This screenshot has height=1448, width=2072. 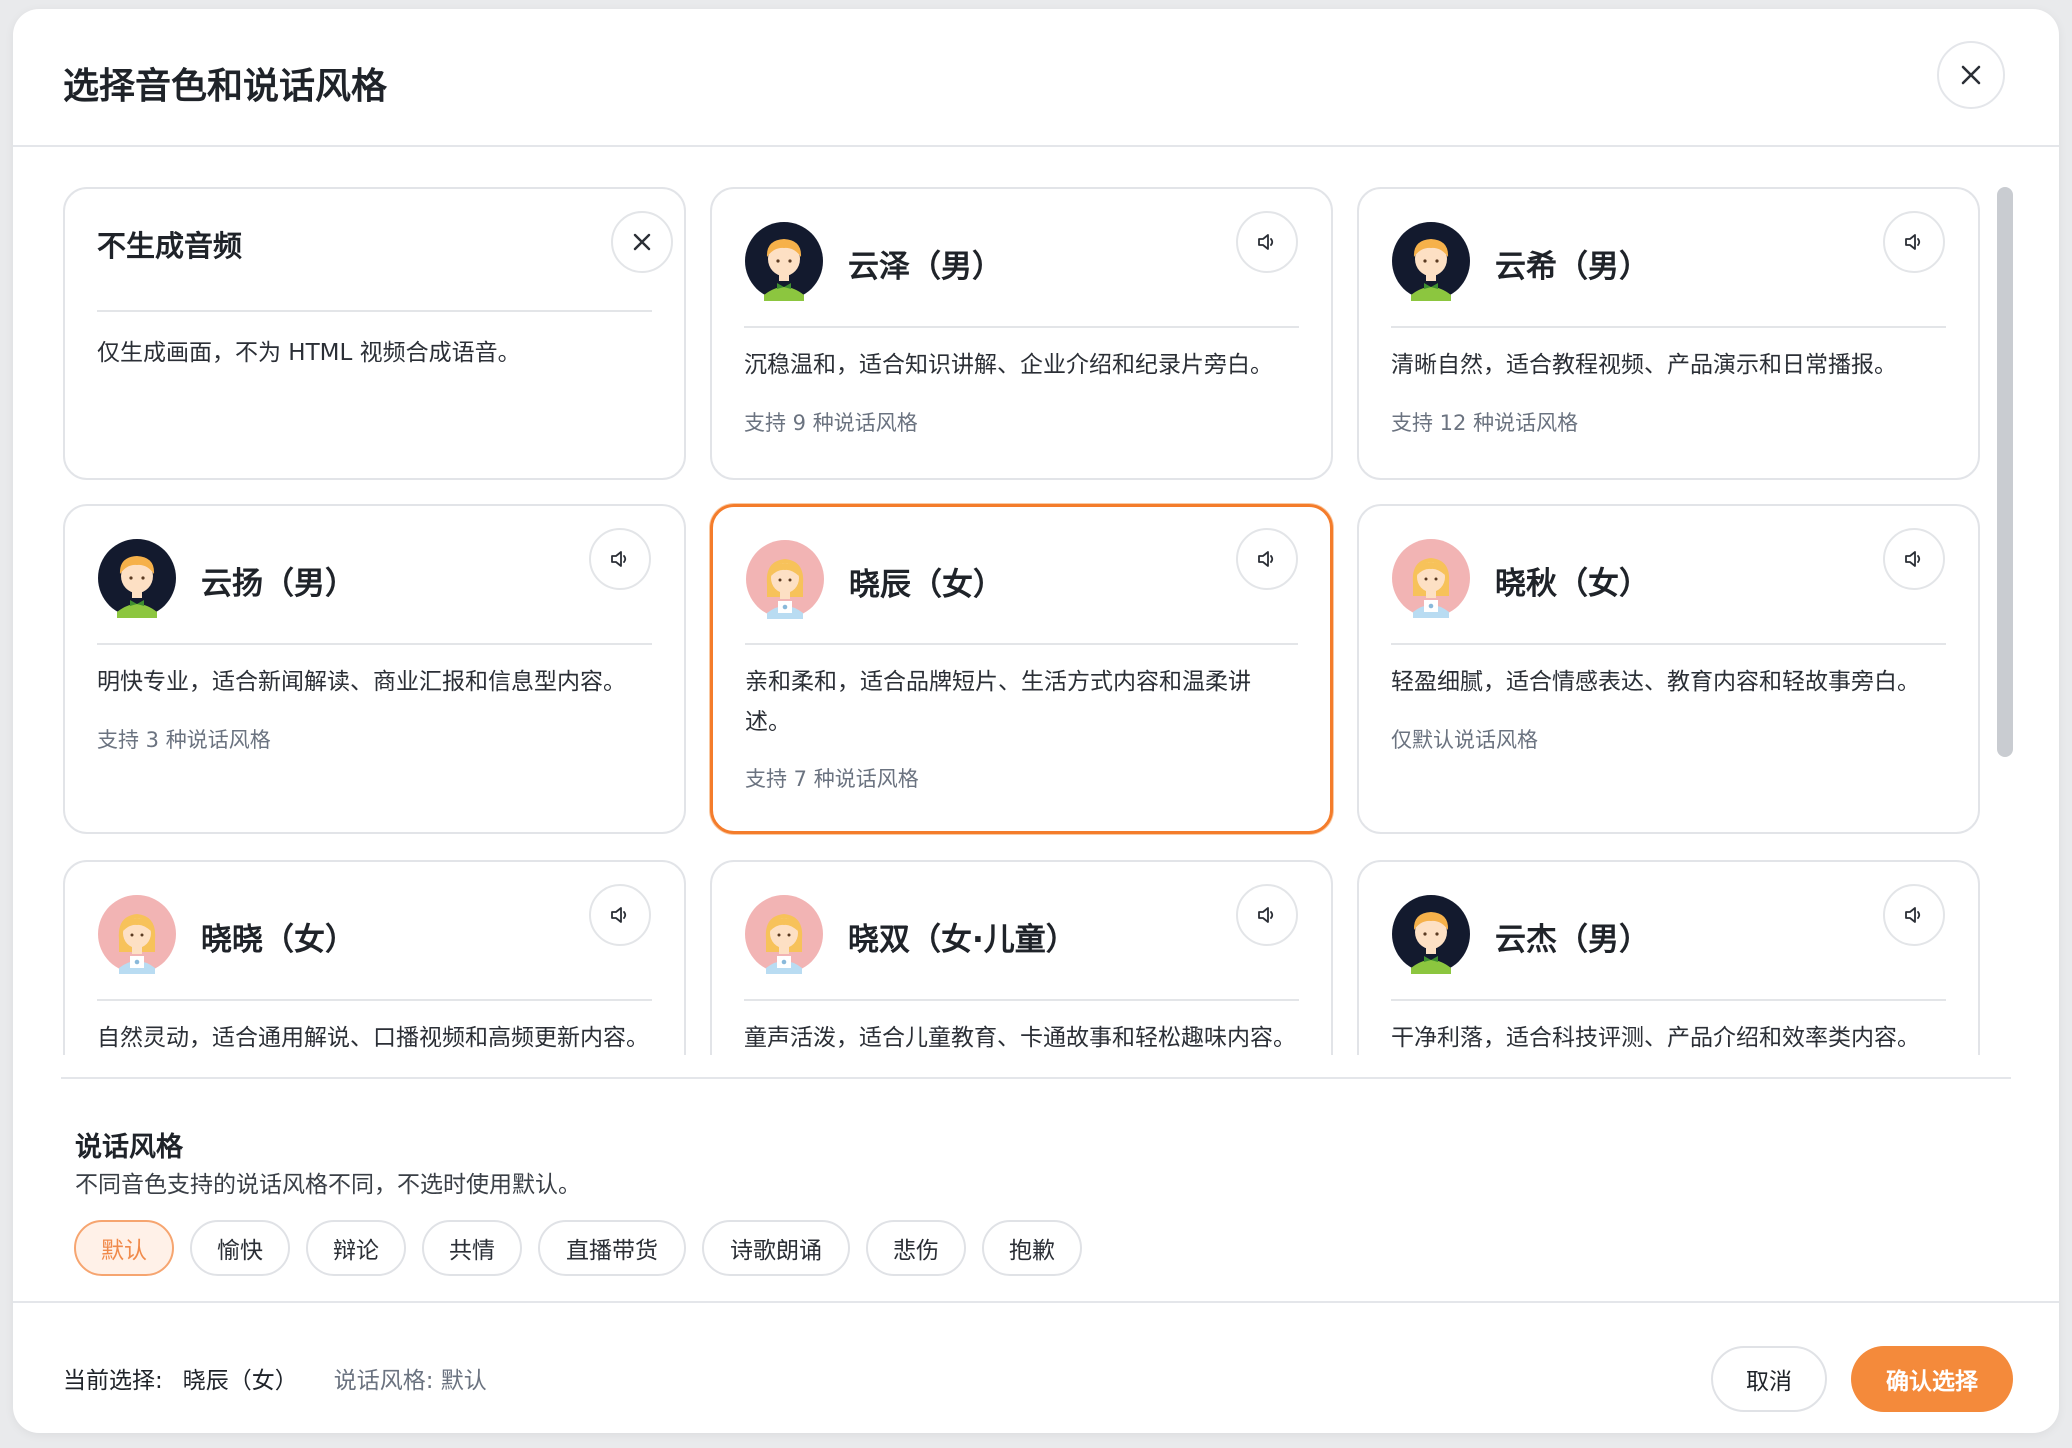 I want to click on voice-description: 沉稳温和，适合知识讲解、企业介绍和纪录片旁白。, so click(x=1008, y=365).